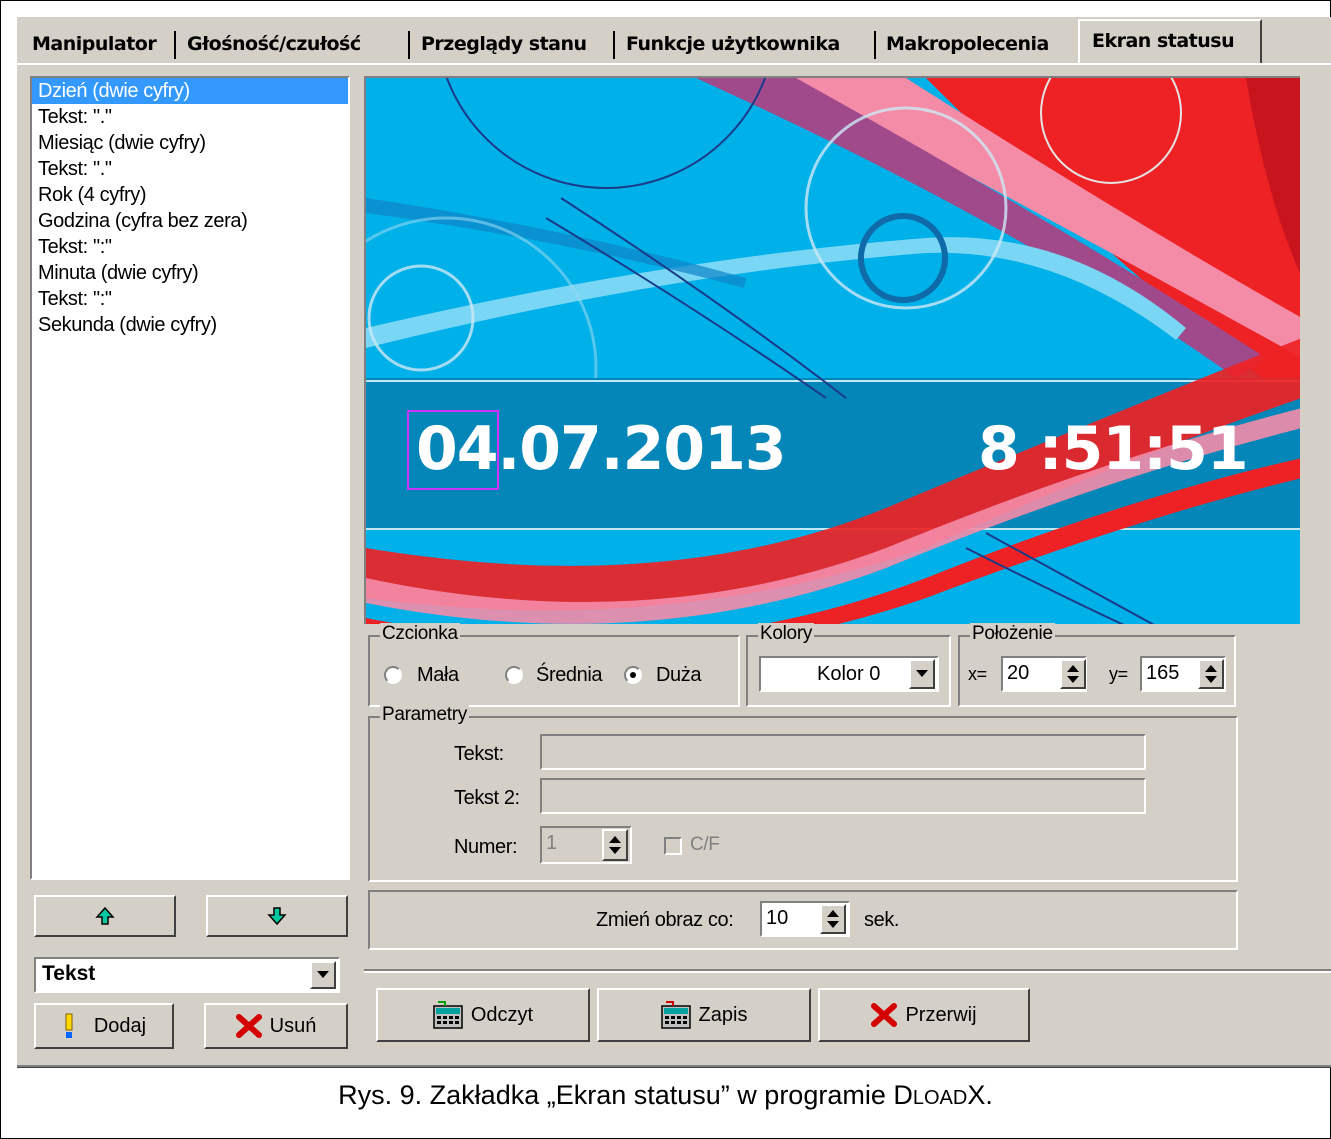  Describe the element at coordinates (420, 634) in the screenshot. I see `font-group-legend: Czcionka` at that location.